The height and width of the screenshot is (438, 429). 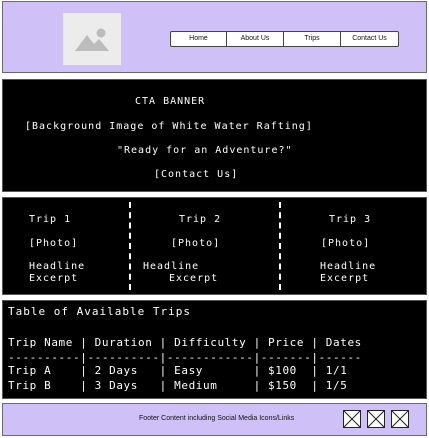 I want to click on trip-card: Trip 2 [Photo] Headline Excerpt, so click(x=213, y=246).